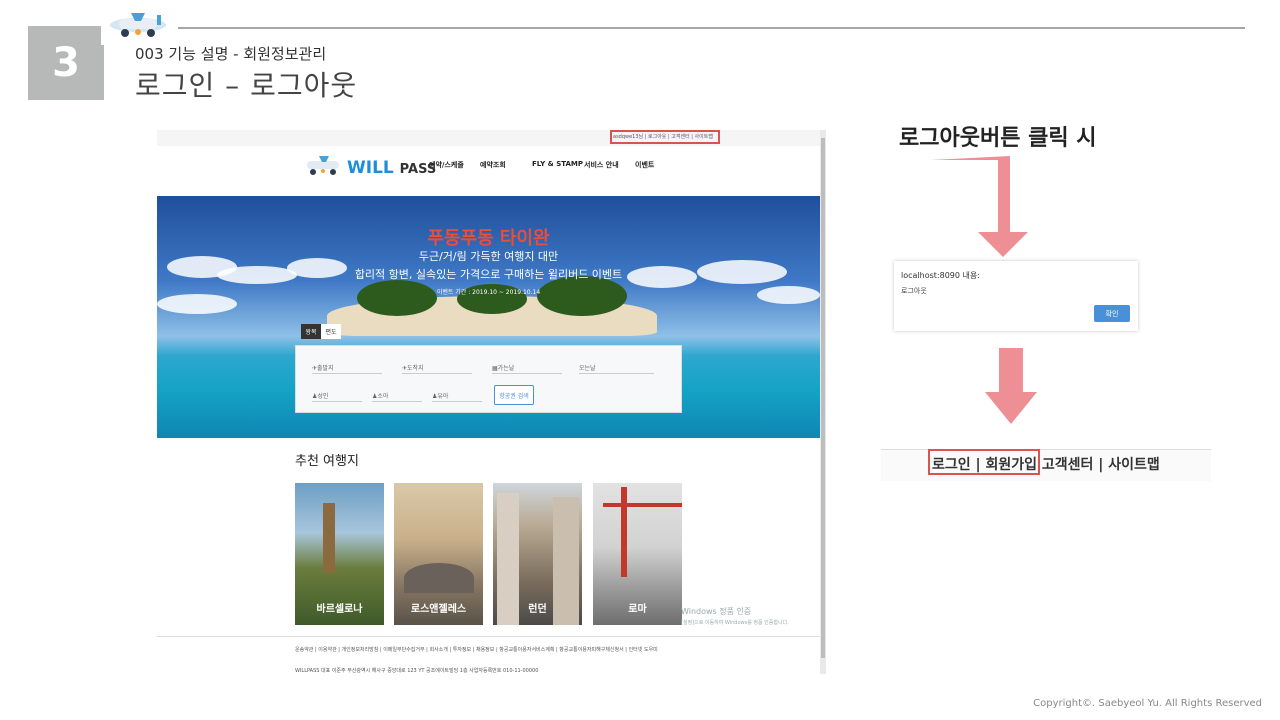 This screenshot has width=1280, height=720. Describe the element at coordinates (327, 461) in the screenshot. I see `recommend-title: 추천 여행지` at that location.